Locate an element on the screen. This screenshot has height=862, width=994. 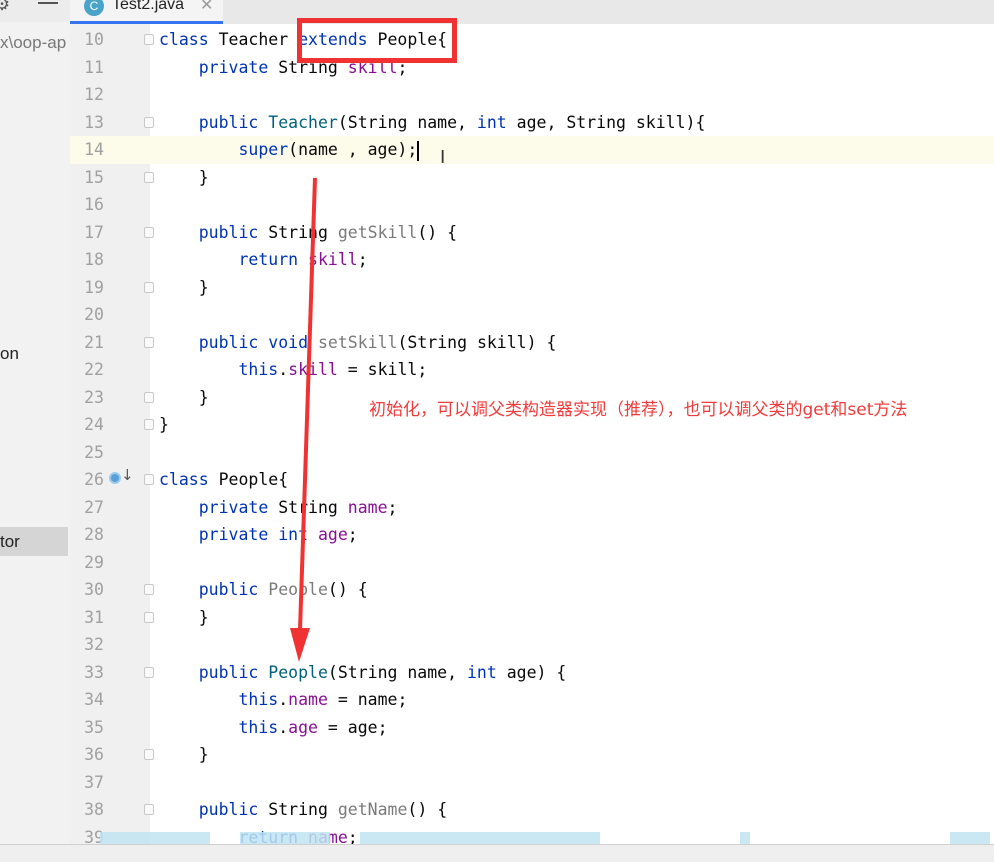
annotation-arrow is located at coordinates (303, 419).